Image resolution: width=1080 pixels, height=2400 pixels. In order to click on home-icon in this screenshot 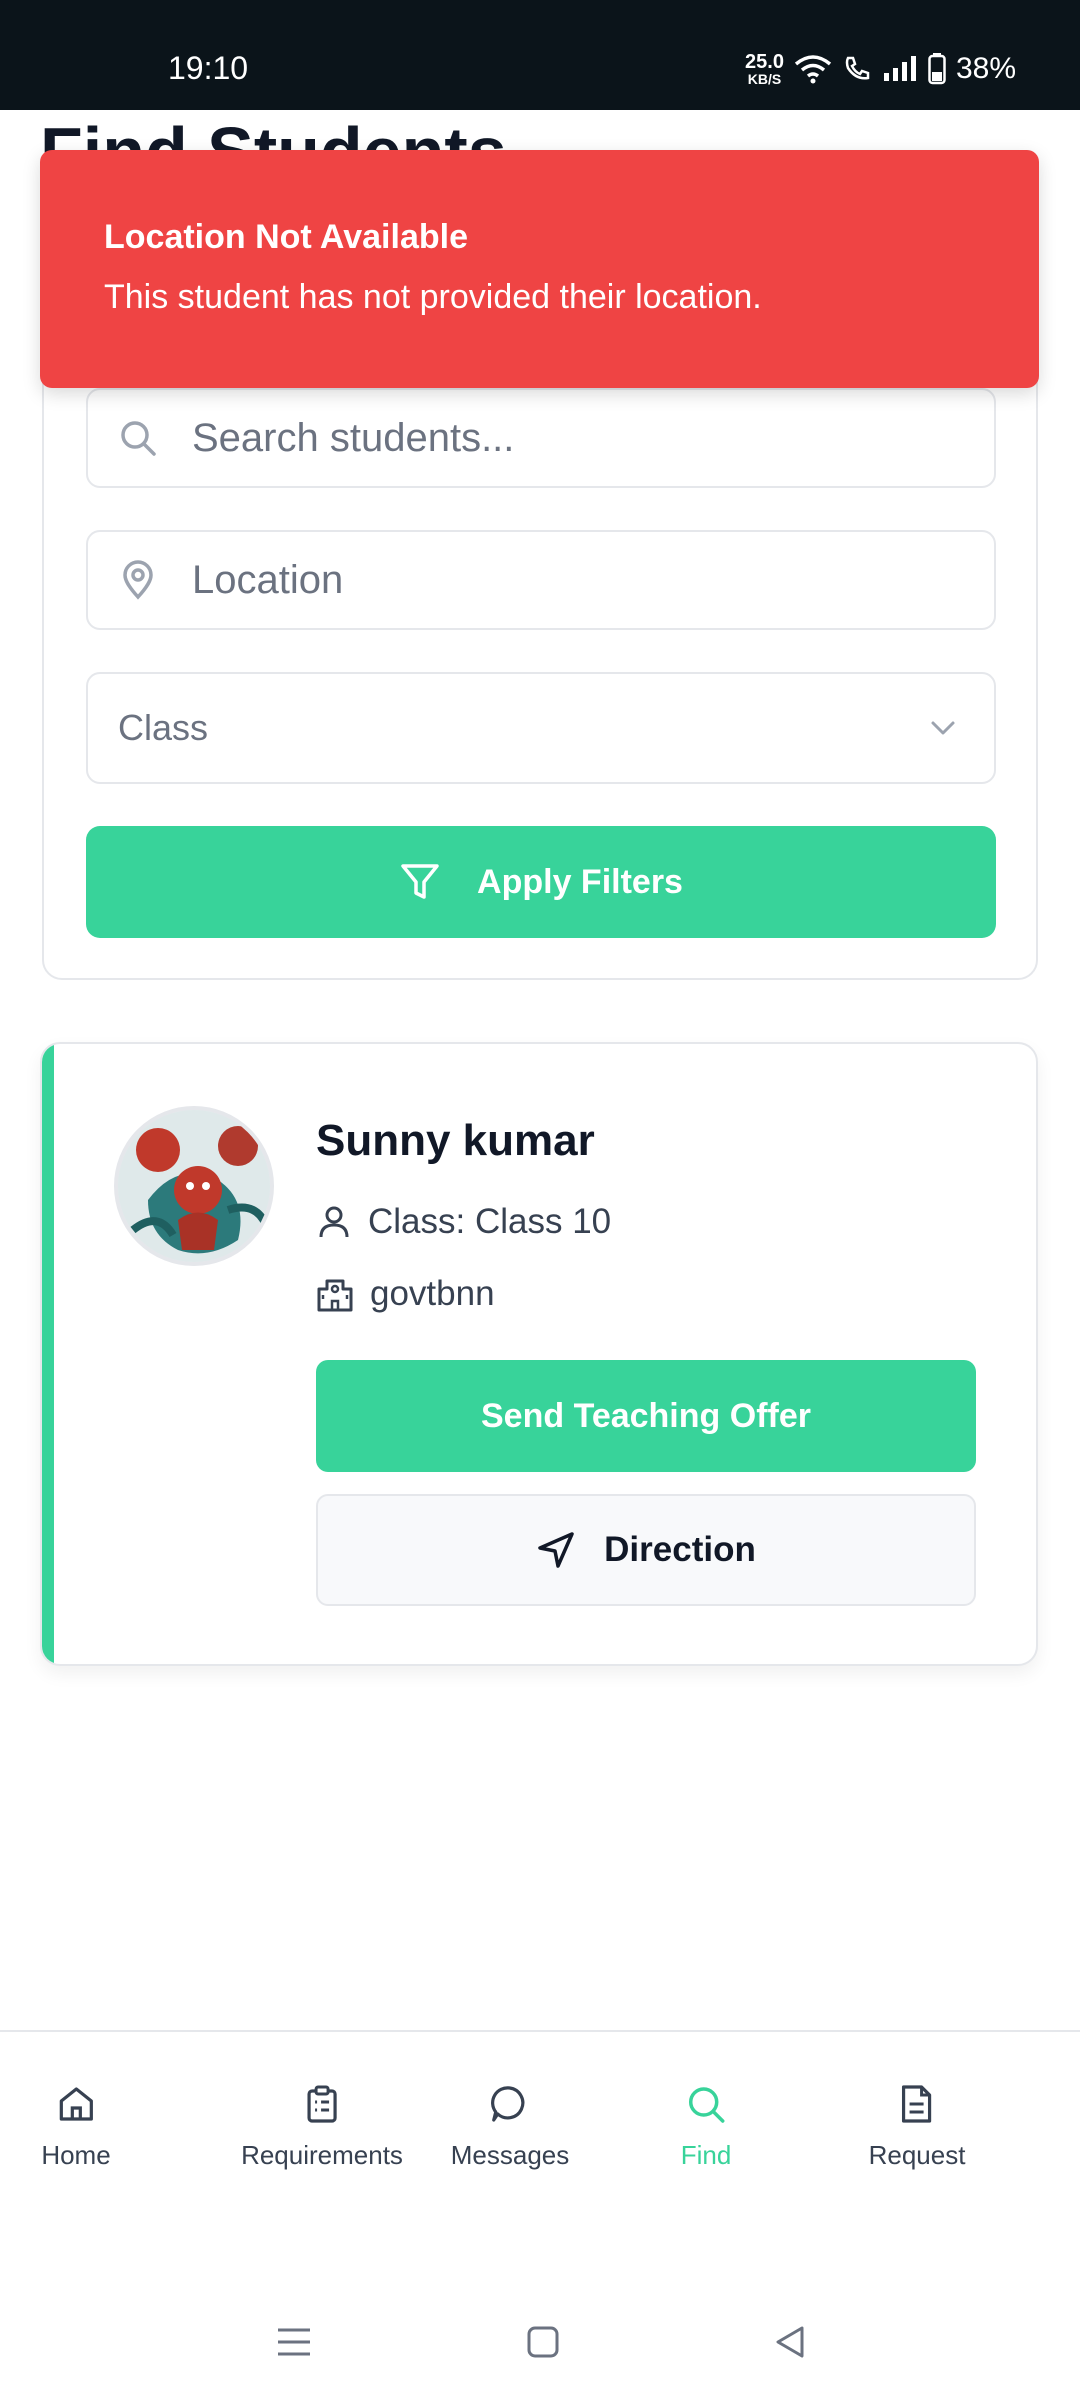, I will do `click(76, 2104)`.